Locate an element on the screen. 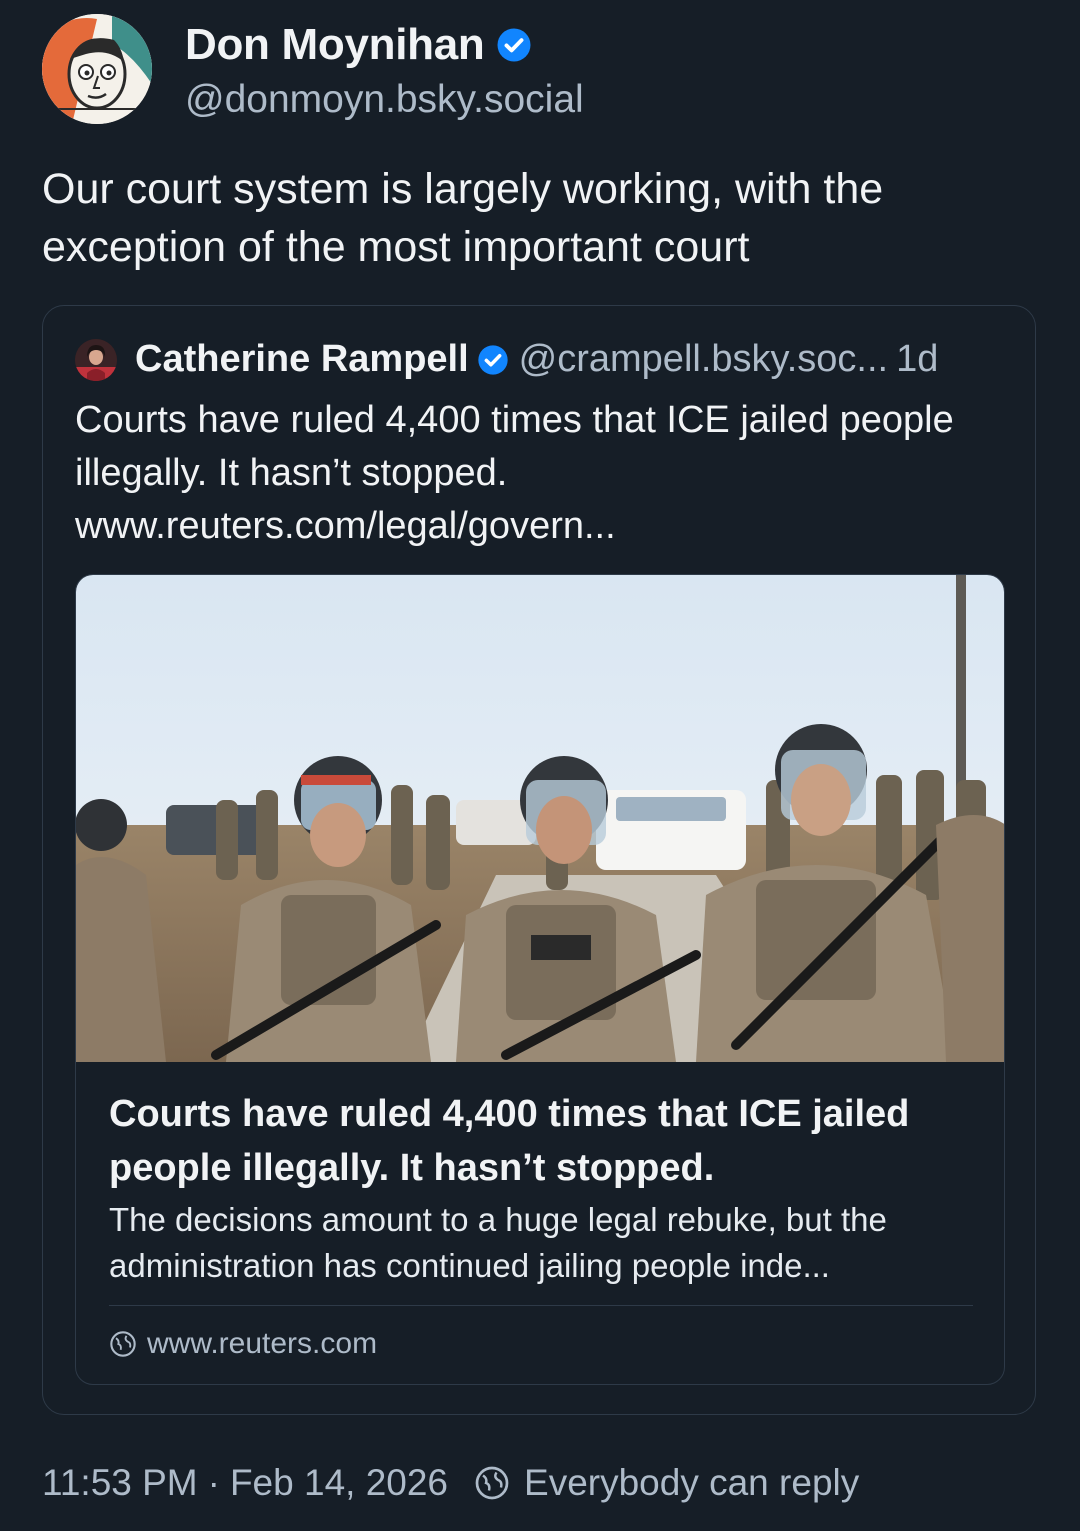  post-header: Don Moynihan @donmoyn.bsky.social is located at coordinates (542, 70).